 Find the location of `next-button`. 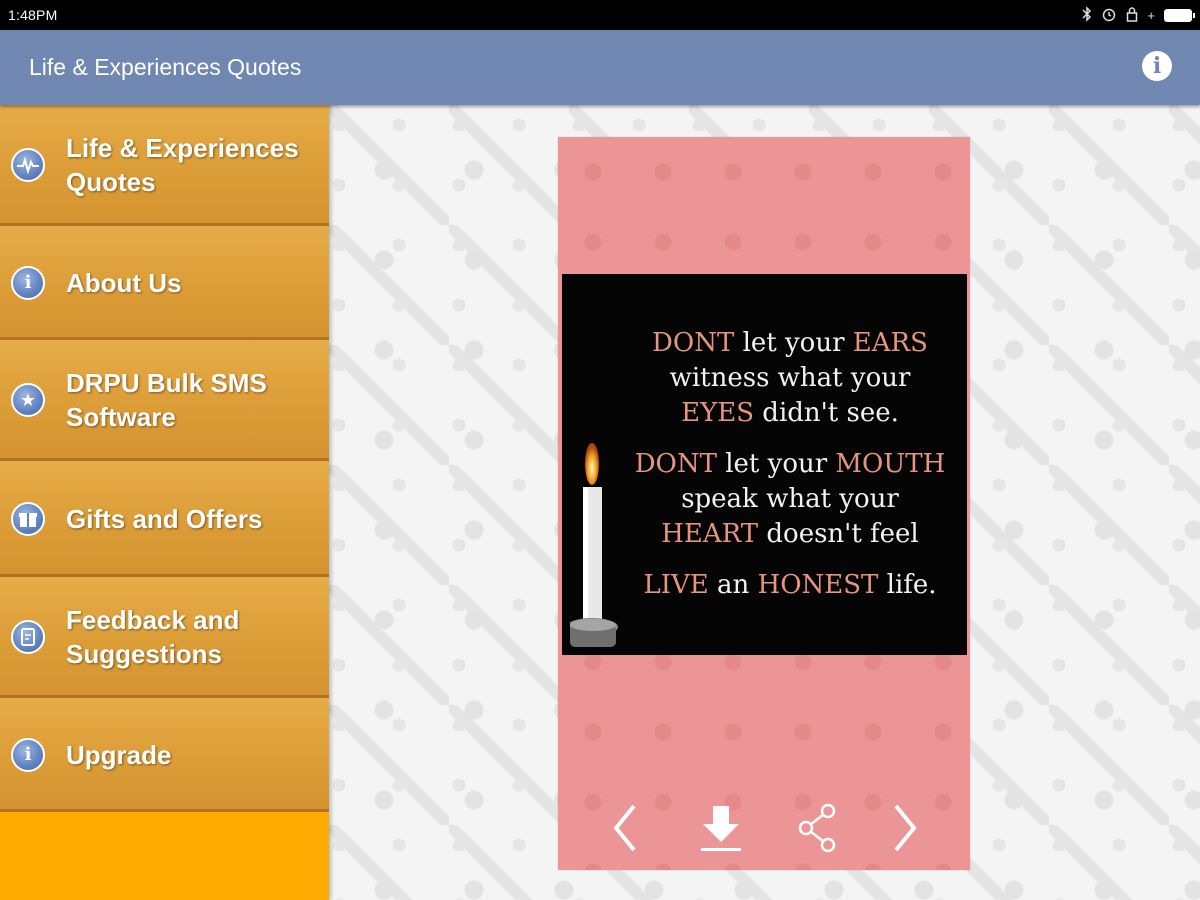

next-button is located at coordinates (905, 828).